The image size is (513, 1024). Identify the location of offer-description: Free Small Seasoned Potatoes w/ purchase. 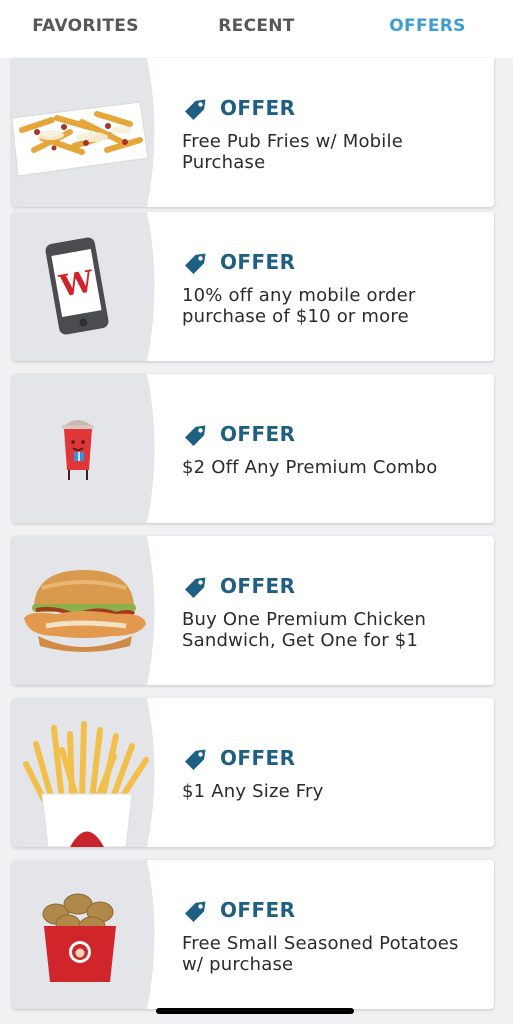
(320, 953).